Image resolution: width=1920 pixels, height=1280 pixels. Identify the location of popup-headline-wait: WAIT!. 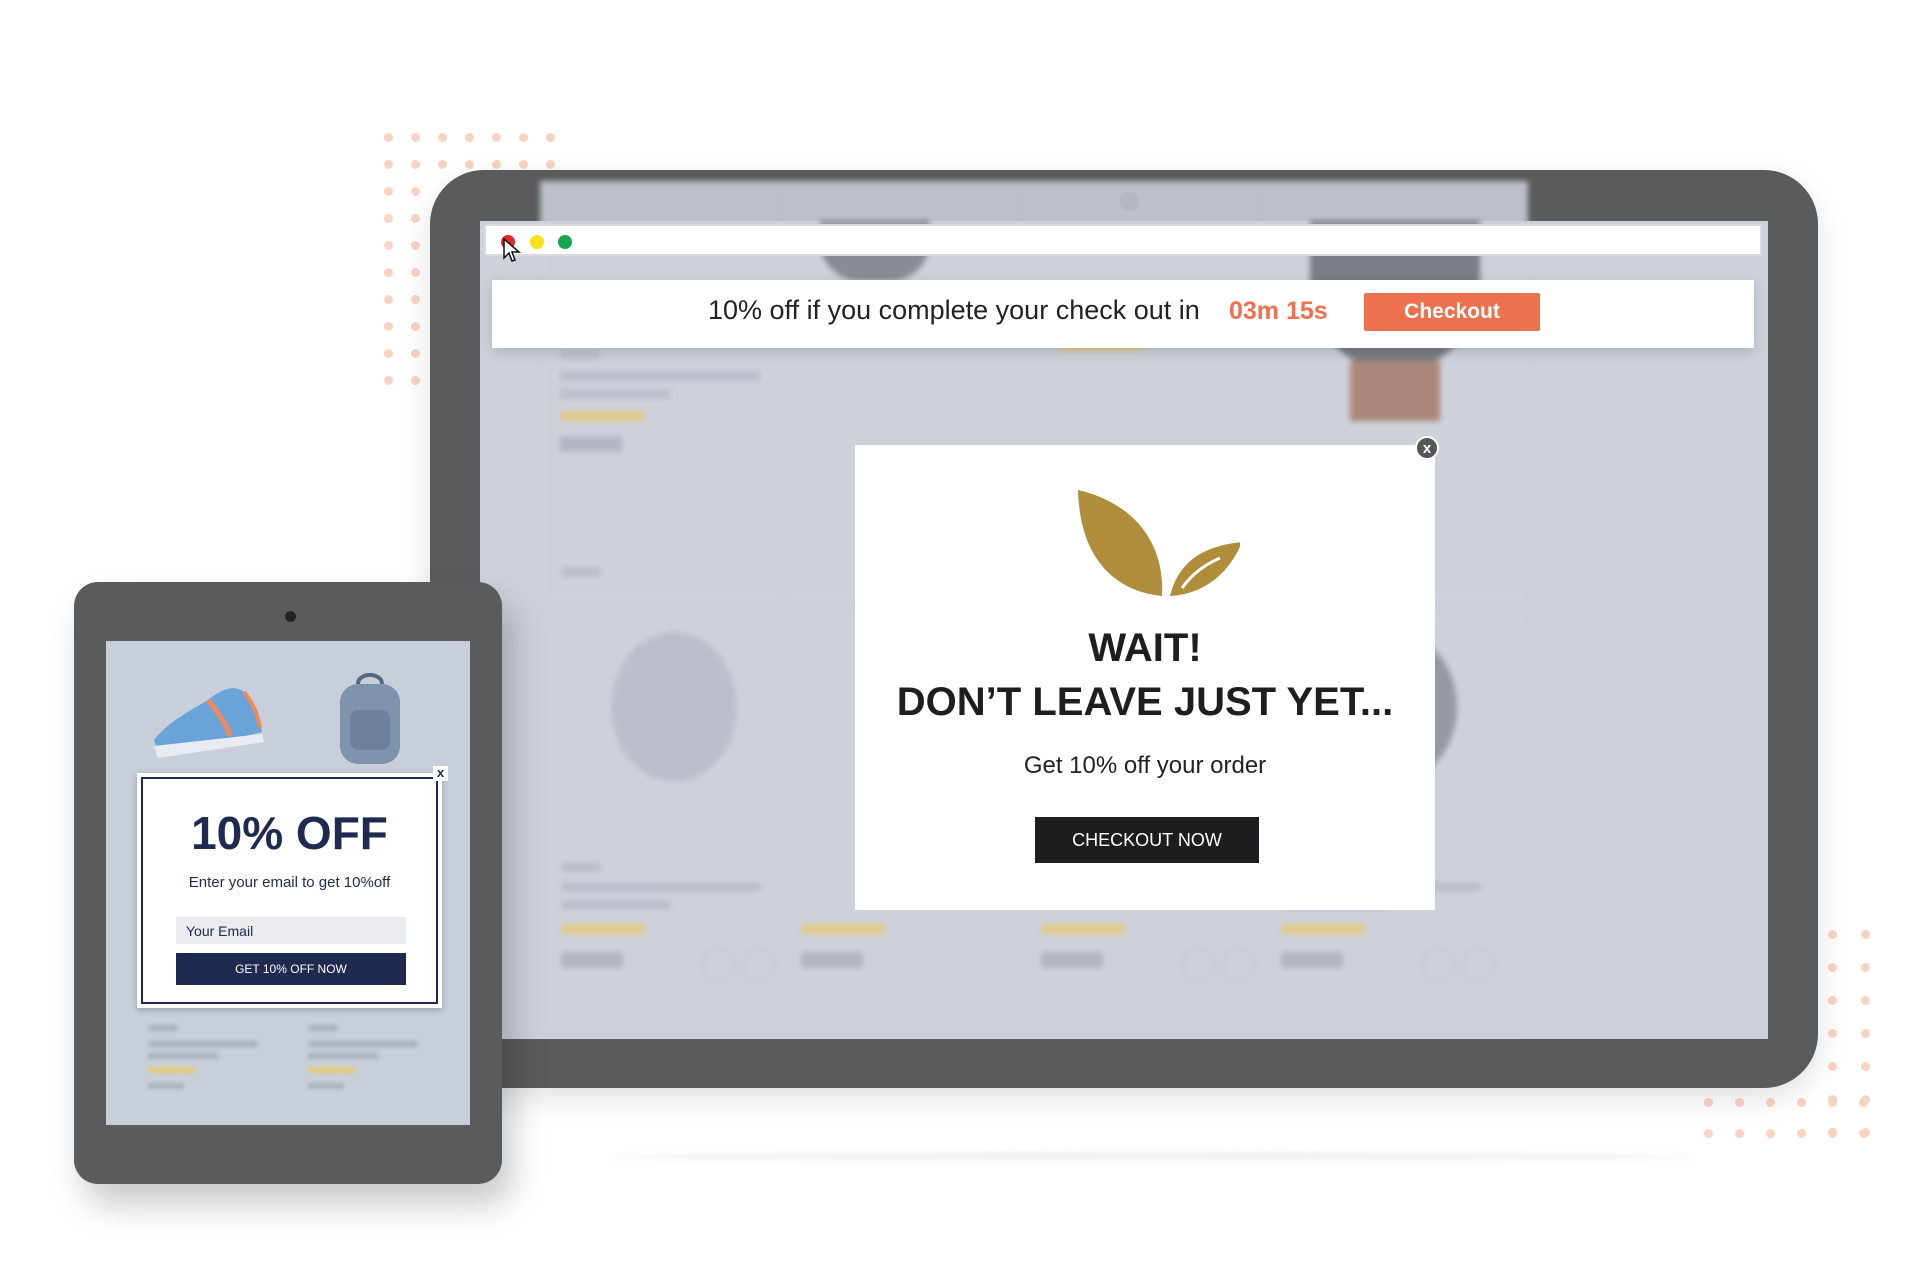
(1145, 648).